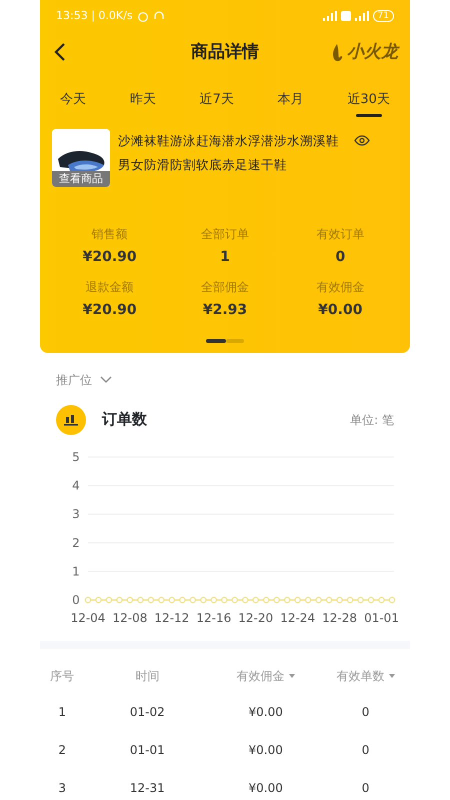  I want to click on column-header: 序号, so click(62, 676).